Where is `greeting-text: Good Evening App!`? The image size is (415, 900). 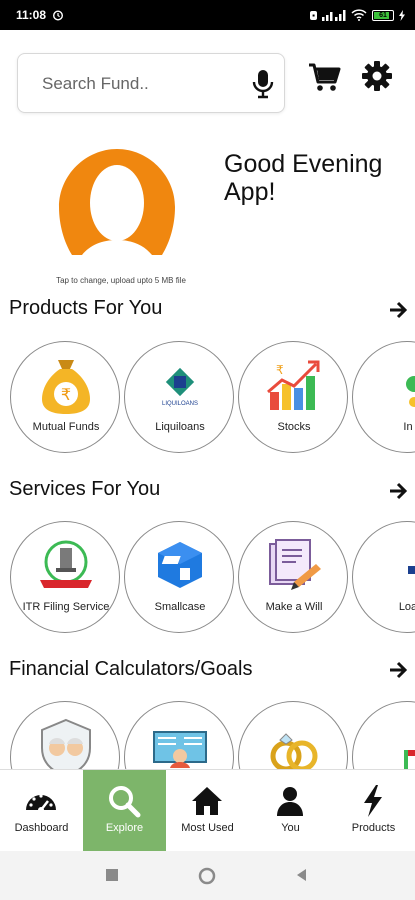 greeting-text: Good Evening App! is located at coordinates (314, 178).